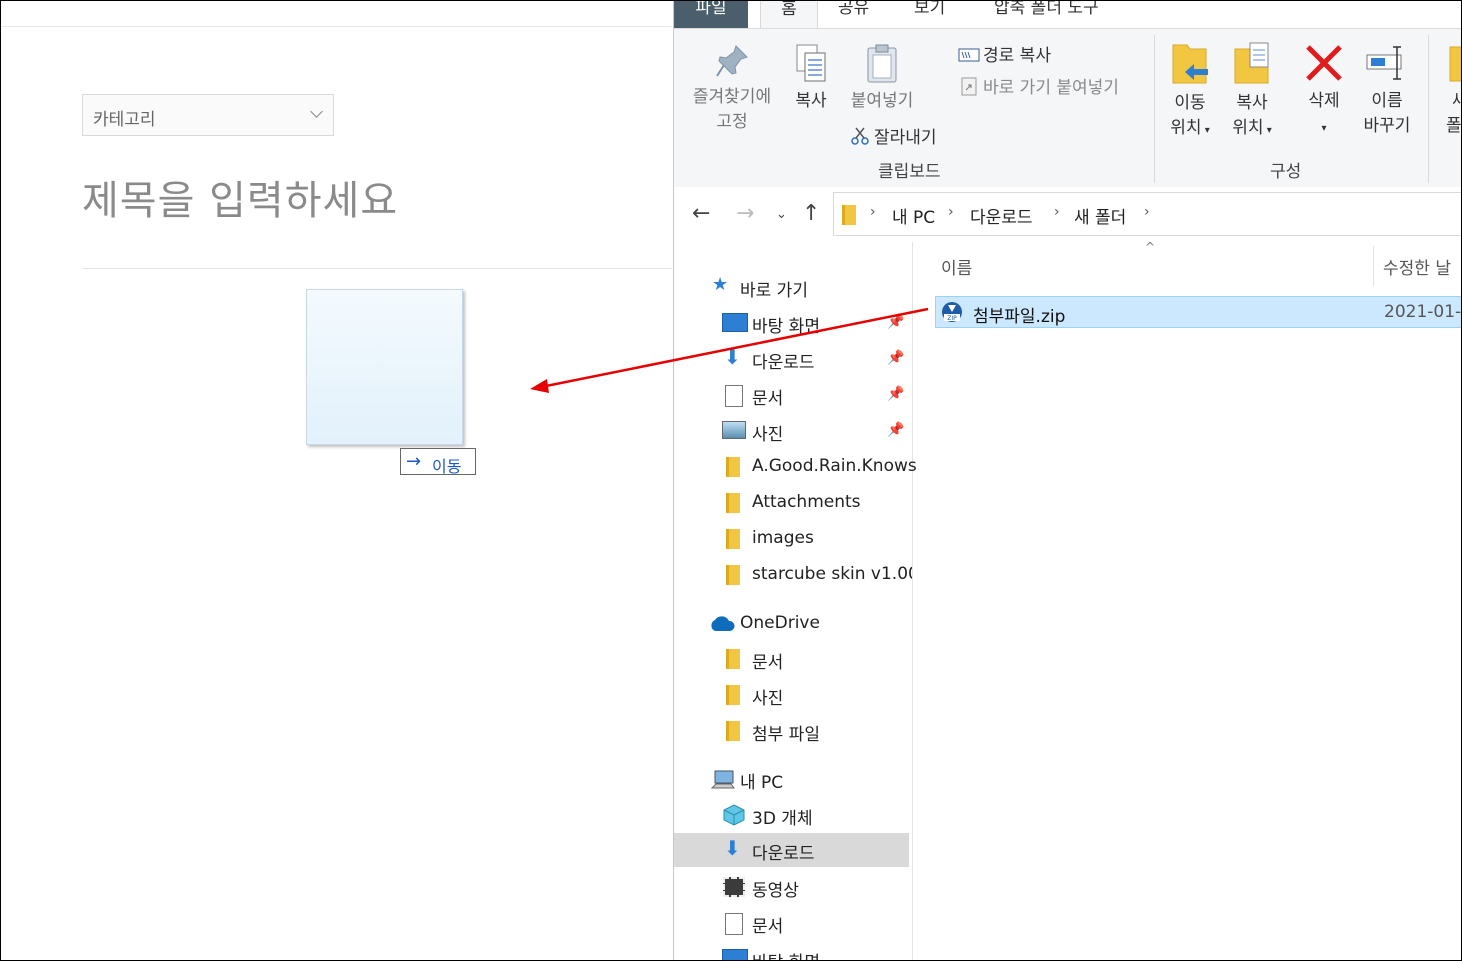  What do you see at coordinates (762, 783) in the screenshot?
I see `nav-this-pc-label: 내 PC` at bounding box center [762, 783].